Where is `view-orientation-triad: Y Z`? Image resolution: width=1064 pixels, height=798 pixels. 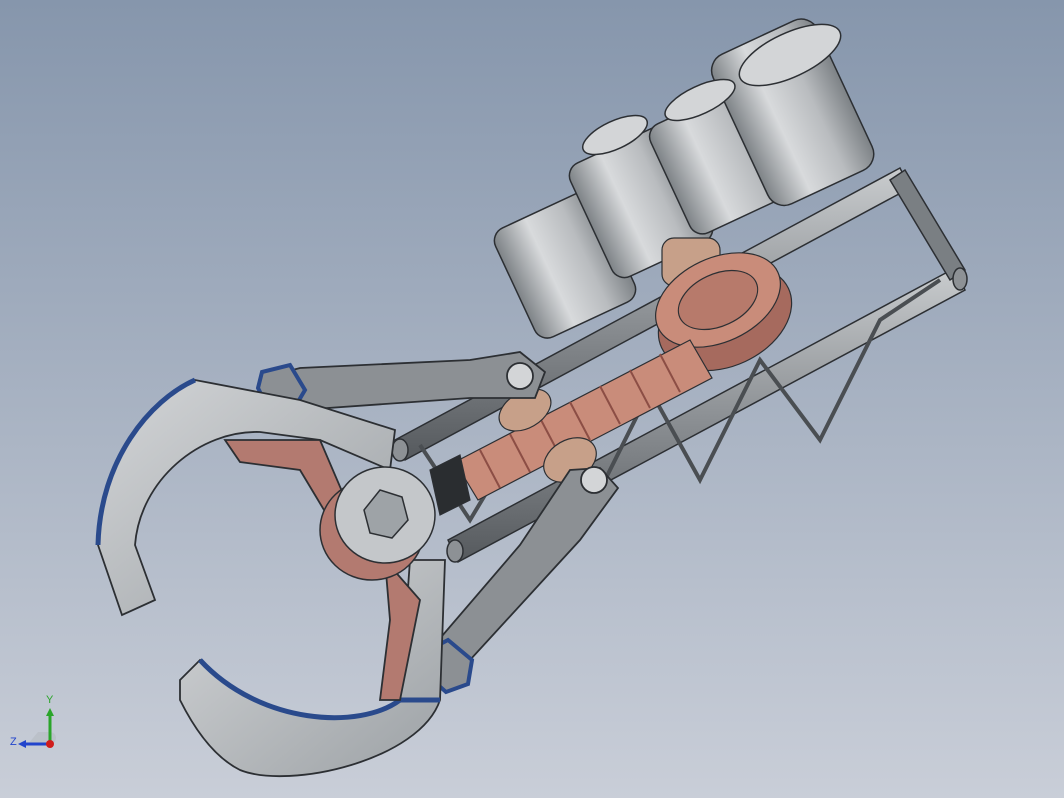
view-orientation-triad: Y Z is located at coordinates (40, 726).